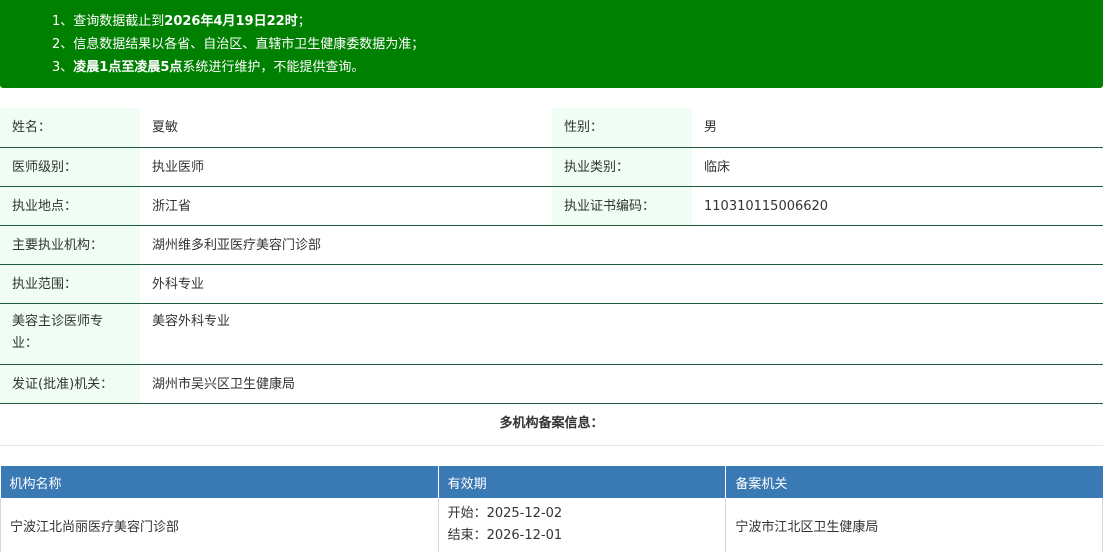 This screenshot has width=1103, height=552. I want to click on cosmetic-value: 美容外科专业, so click(621, 334).